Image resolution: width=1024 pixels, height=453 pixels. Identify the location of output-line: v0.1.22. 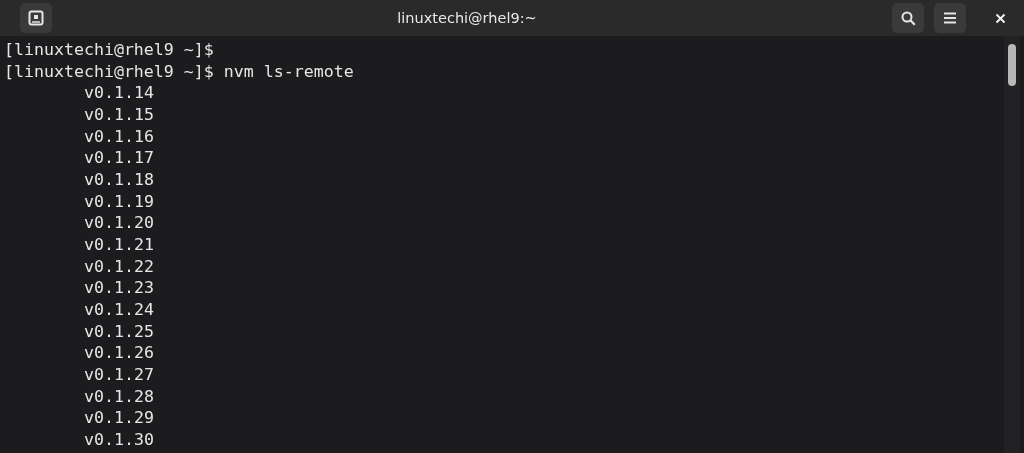
(119, 266).